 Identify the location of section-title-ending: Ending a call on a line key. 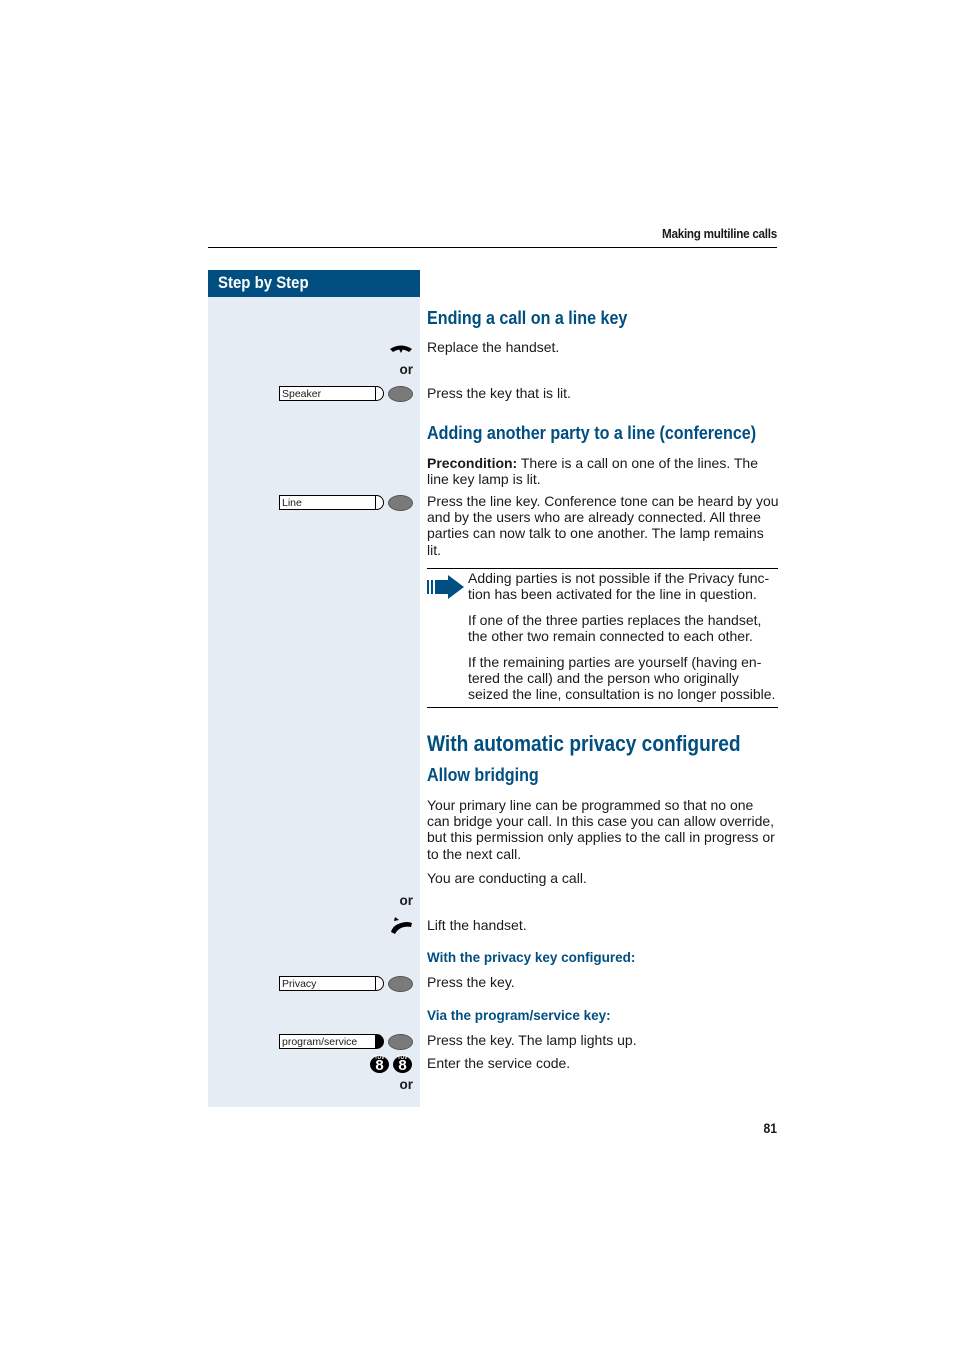
(527, 317).